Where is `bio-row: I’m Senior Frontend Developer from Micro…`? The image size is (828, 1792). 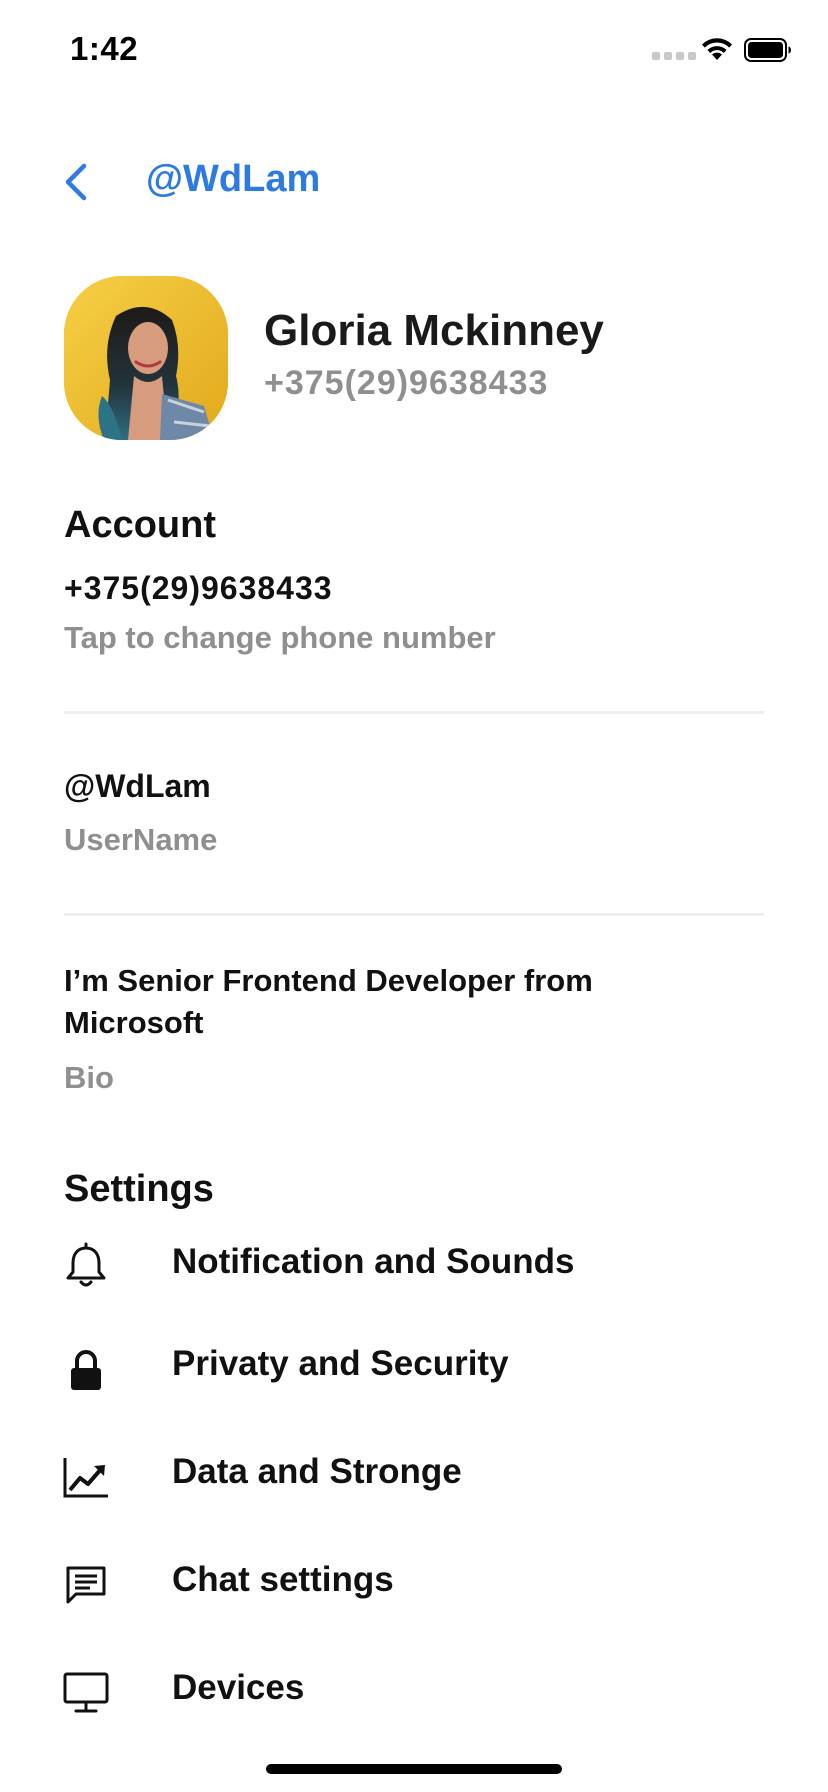 bio-row: I’m Senior Frontend Developer from Micro… is located at coordinates (414, 1030).